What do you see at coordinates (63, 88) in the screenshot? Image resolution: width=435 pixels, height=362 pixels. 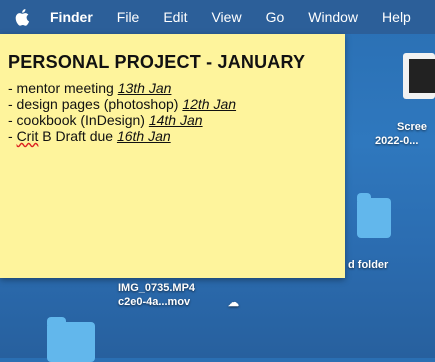 I see `item-text: - mentor meeting` at bounding box center [63, 88].